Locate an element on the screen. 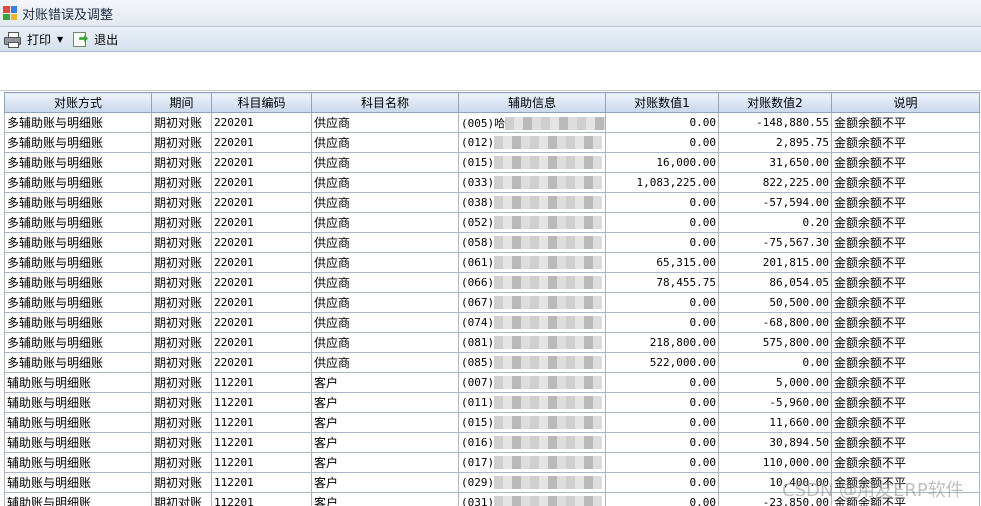  cell-aux-info: (016) is located at coordinates (532, 442).